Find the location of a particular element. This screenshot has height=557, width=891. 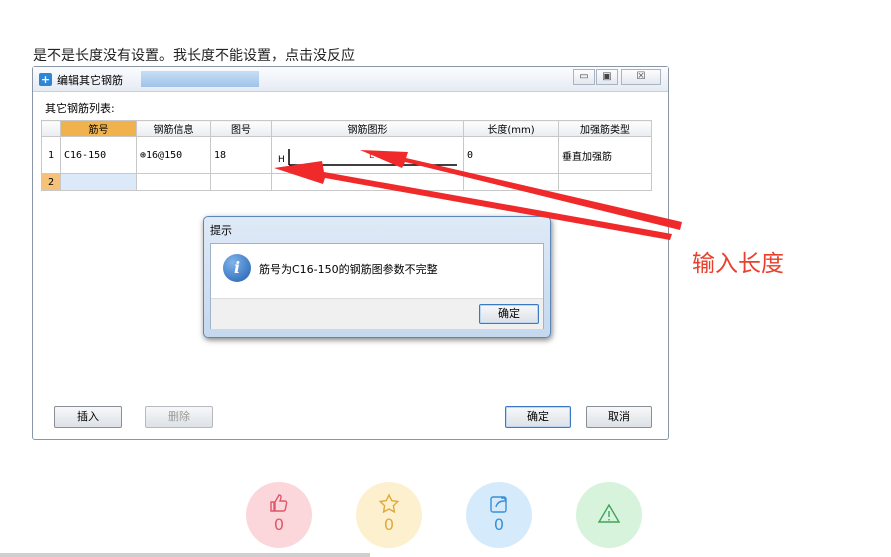

share-icon is located at coordinates (498, 504).